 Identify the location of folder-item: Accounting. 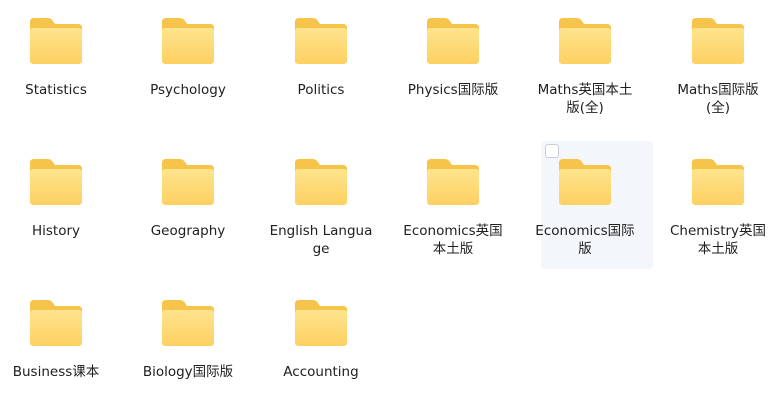
(321, 346).